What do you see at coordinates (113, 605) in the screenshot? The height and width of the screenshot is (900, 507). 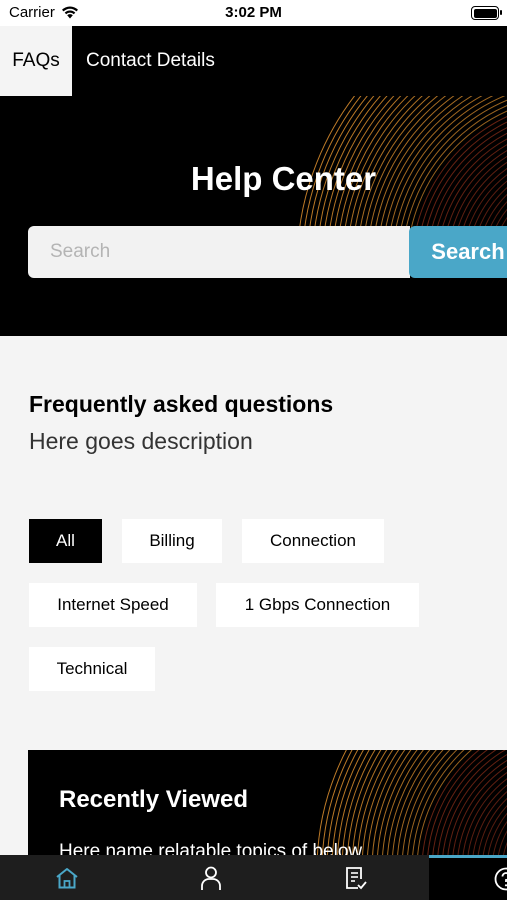 I see `category-chip-internet-speed: Internet Speed` at bounding box center [113, 605].